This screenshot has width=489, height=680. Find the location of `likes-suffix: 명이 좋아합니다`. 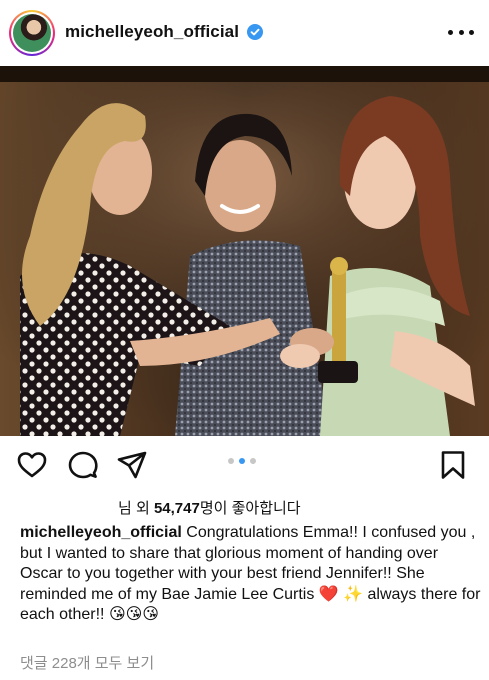

likes-suffix: 명이 좋아합니다 is located at coordinates (250, 508).